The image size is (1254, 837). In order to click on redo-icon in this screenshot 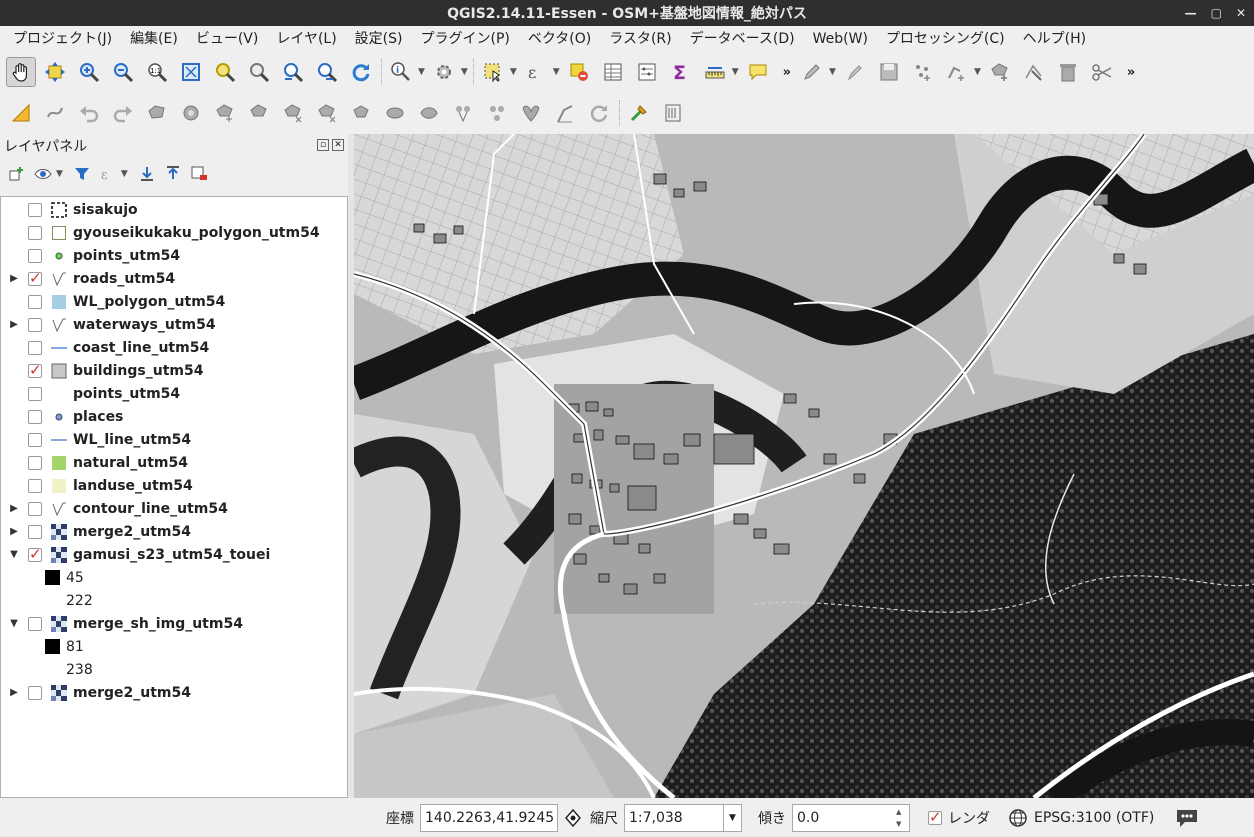, I will do `click(123, 113)`.